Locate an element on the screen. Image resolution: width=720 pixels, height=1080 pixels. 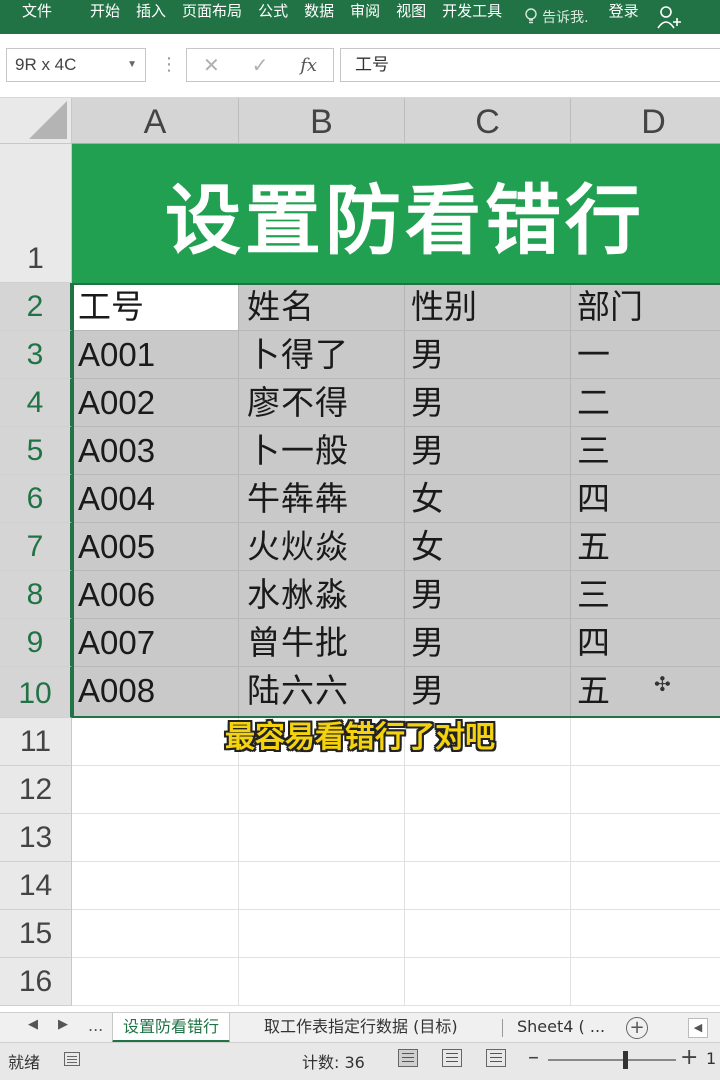
table-cell-name: 牛犇犇 is located at coordinates (322, 499).